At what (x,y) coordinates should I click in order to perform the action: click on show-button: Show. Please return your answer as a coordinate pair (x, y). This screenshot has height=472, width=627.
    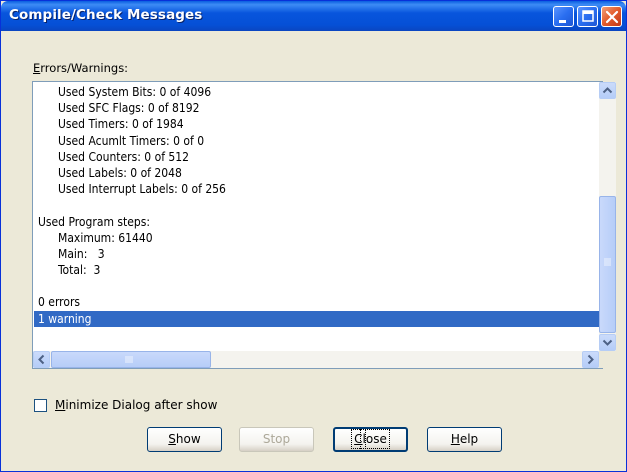
    Looking at the image, I should click on (184, 439).